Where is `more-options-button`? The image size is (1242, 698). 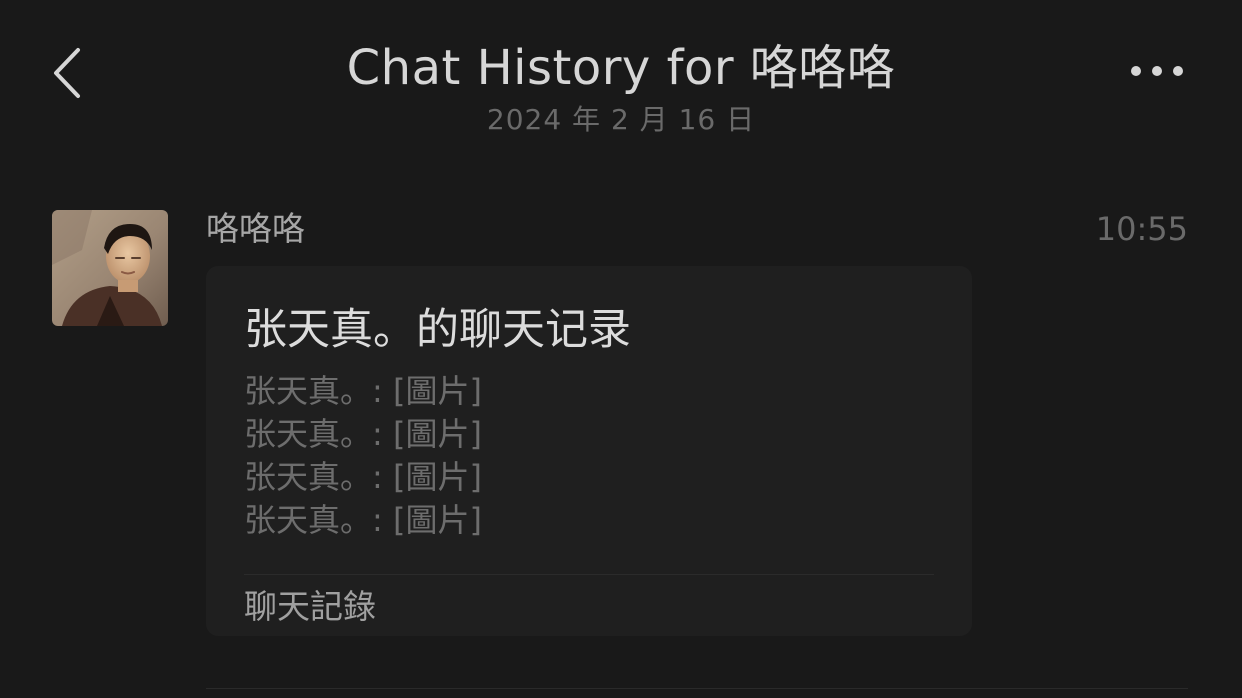 more-options-button is located at coordinates (1157, 70).